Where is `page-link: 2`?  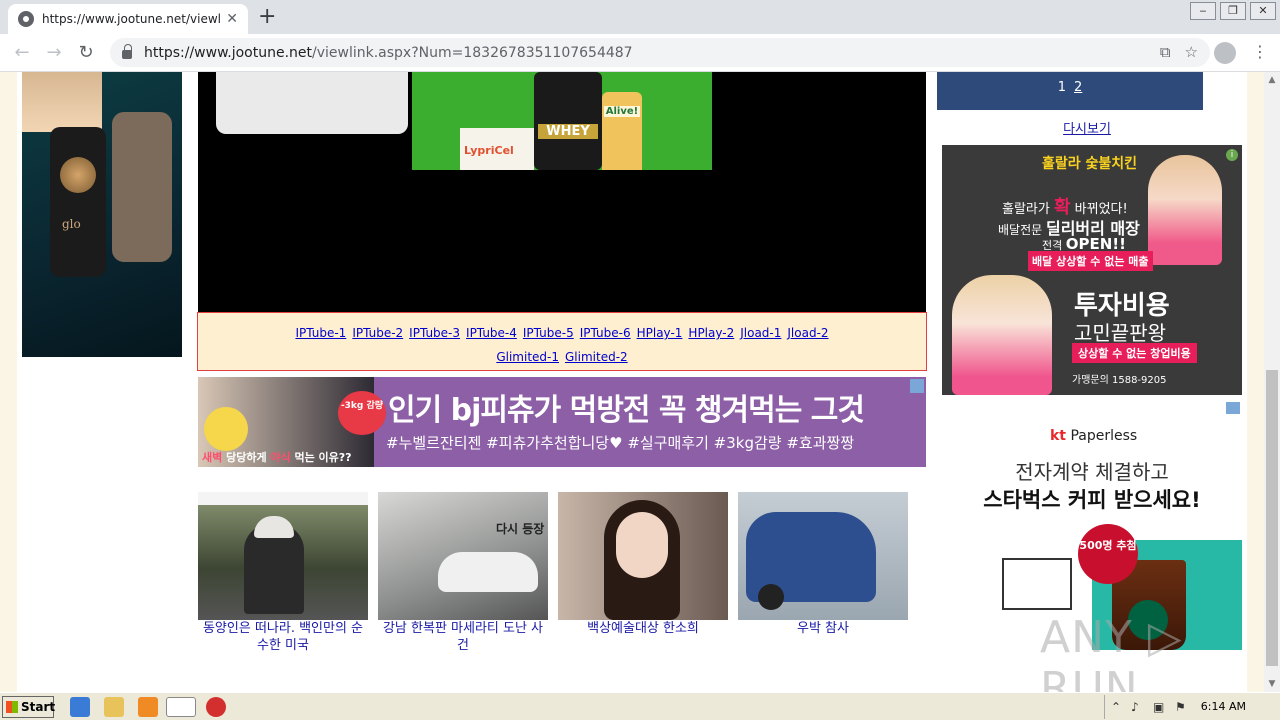 page-link: 2 is located at coordinates (1078, 87).